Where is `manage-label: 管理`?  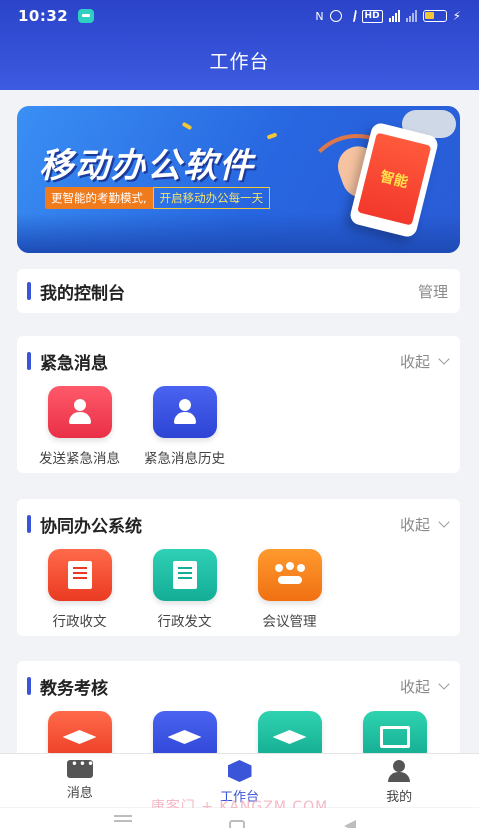 manage-label: 管理 is located at coordinates (432, 291).